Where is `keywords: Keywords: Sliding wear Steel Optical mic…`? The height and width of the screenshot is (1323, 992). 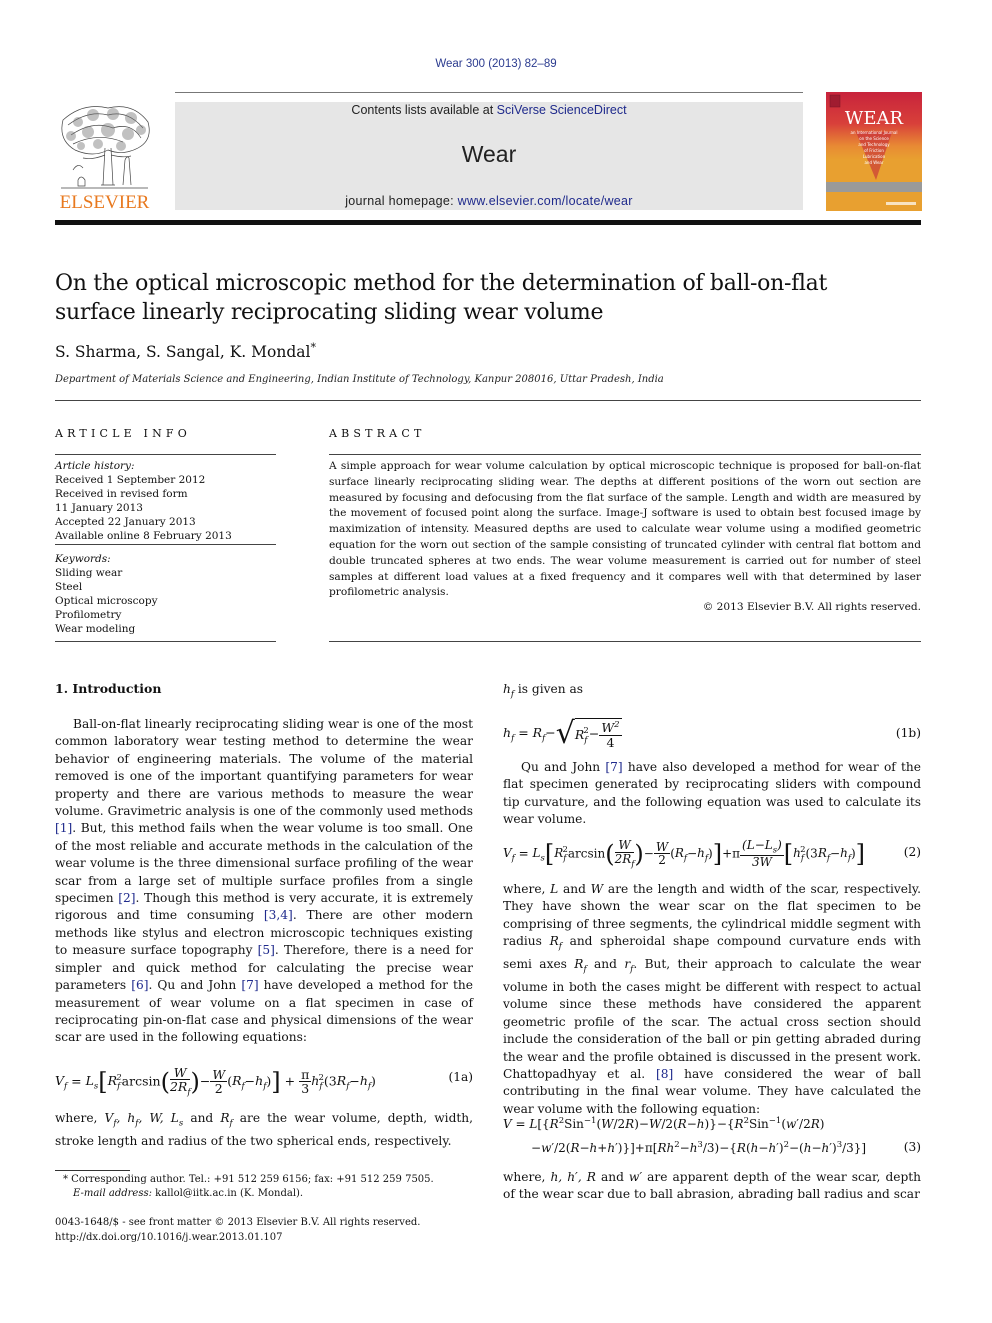
keywords: Keywords: Sliding wear Steel Optical mic… is located at coordinates (165, 594).